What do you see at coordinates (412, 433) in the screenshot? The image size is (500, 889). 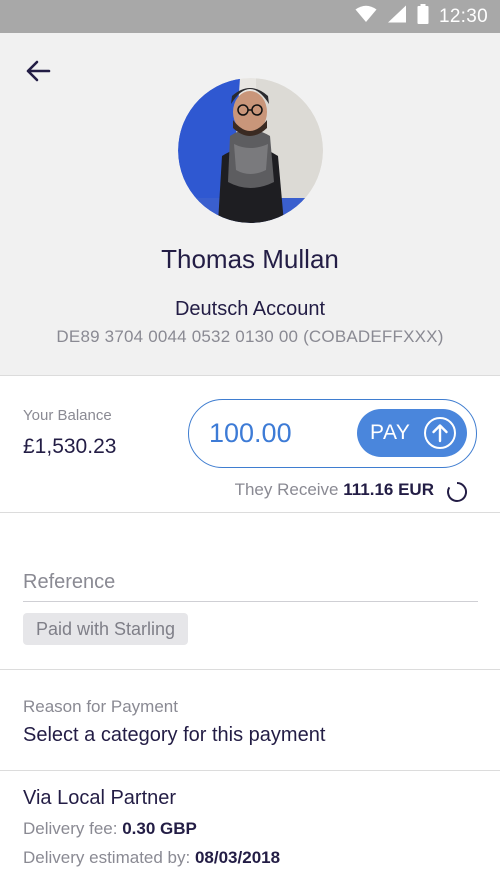 I see `pay-button: PAY` at bounding box center [412, 433].